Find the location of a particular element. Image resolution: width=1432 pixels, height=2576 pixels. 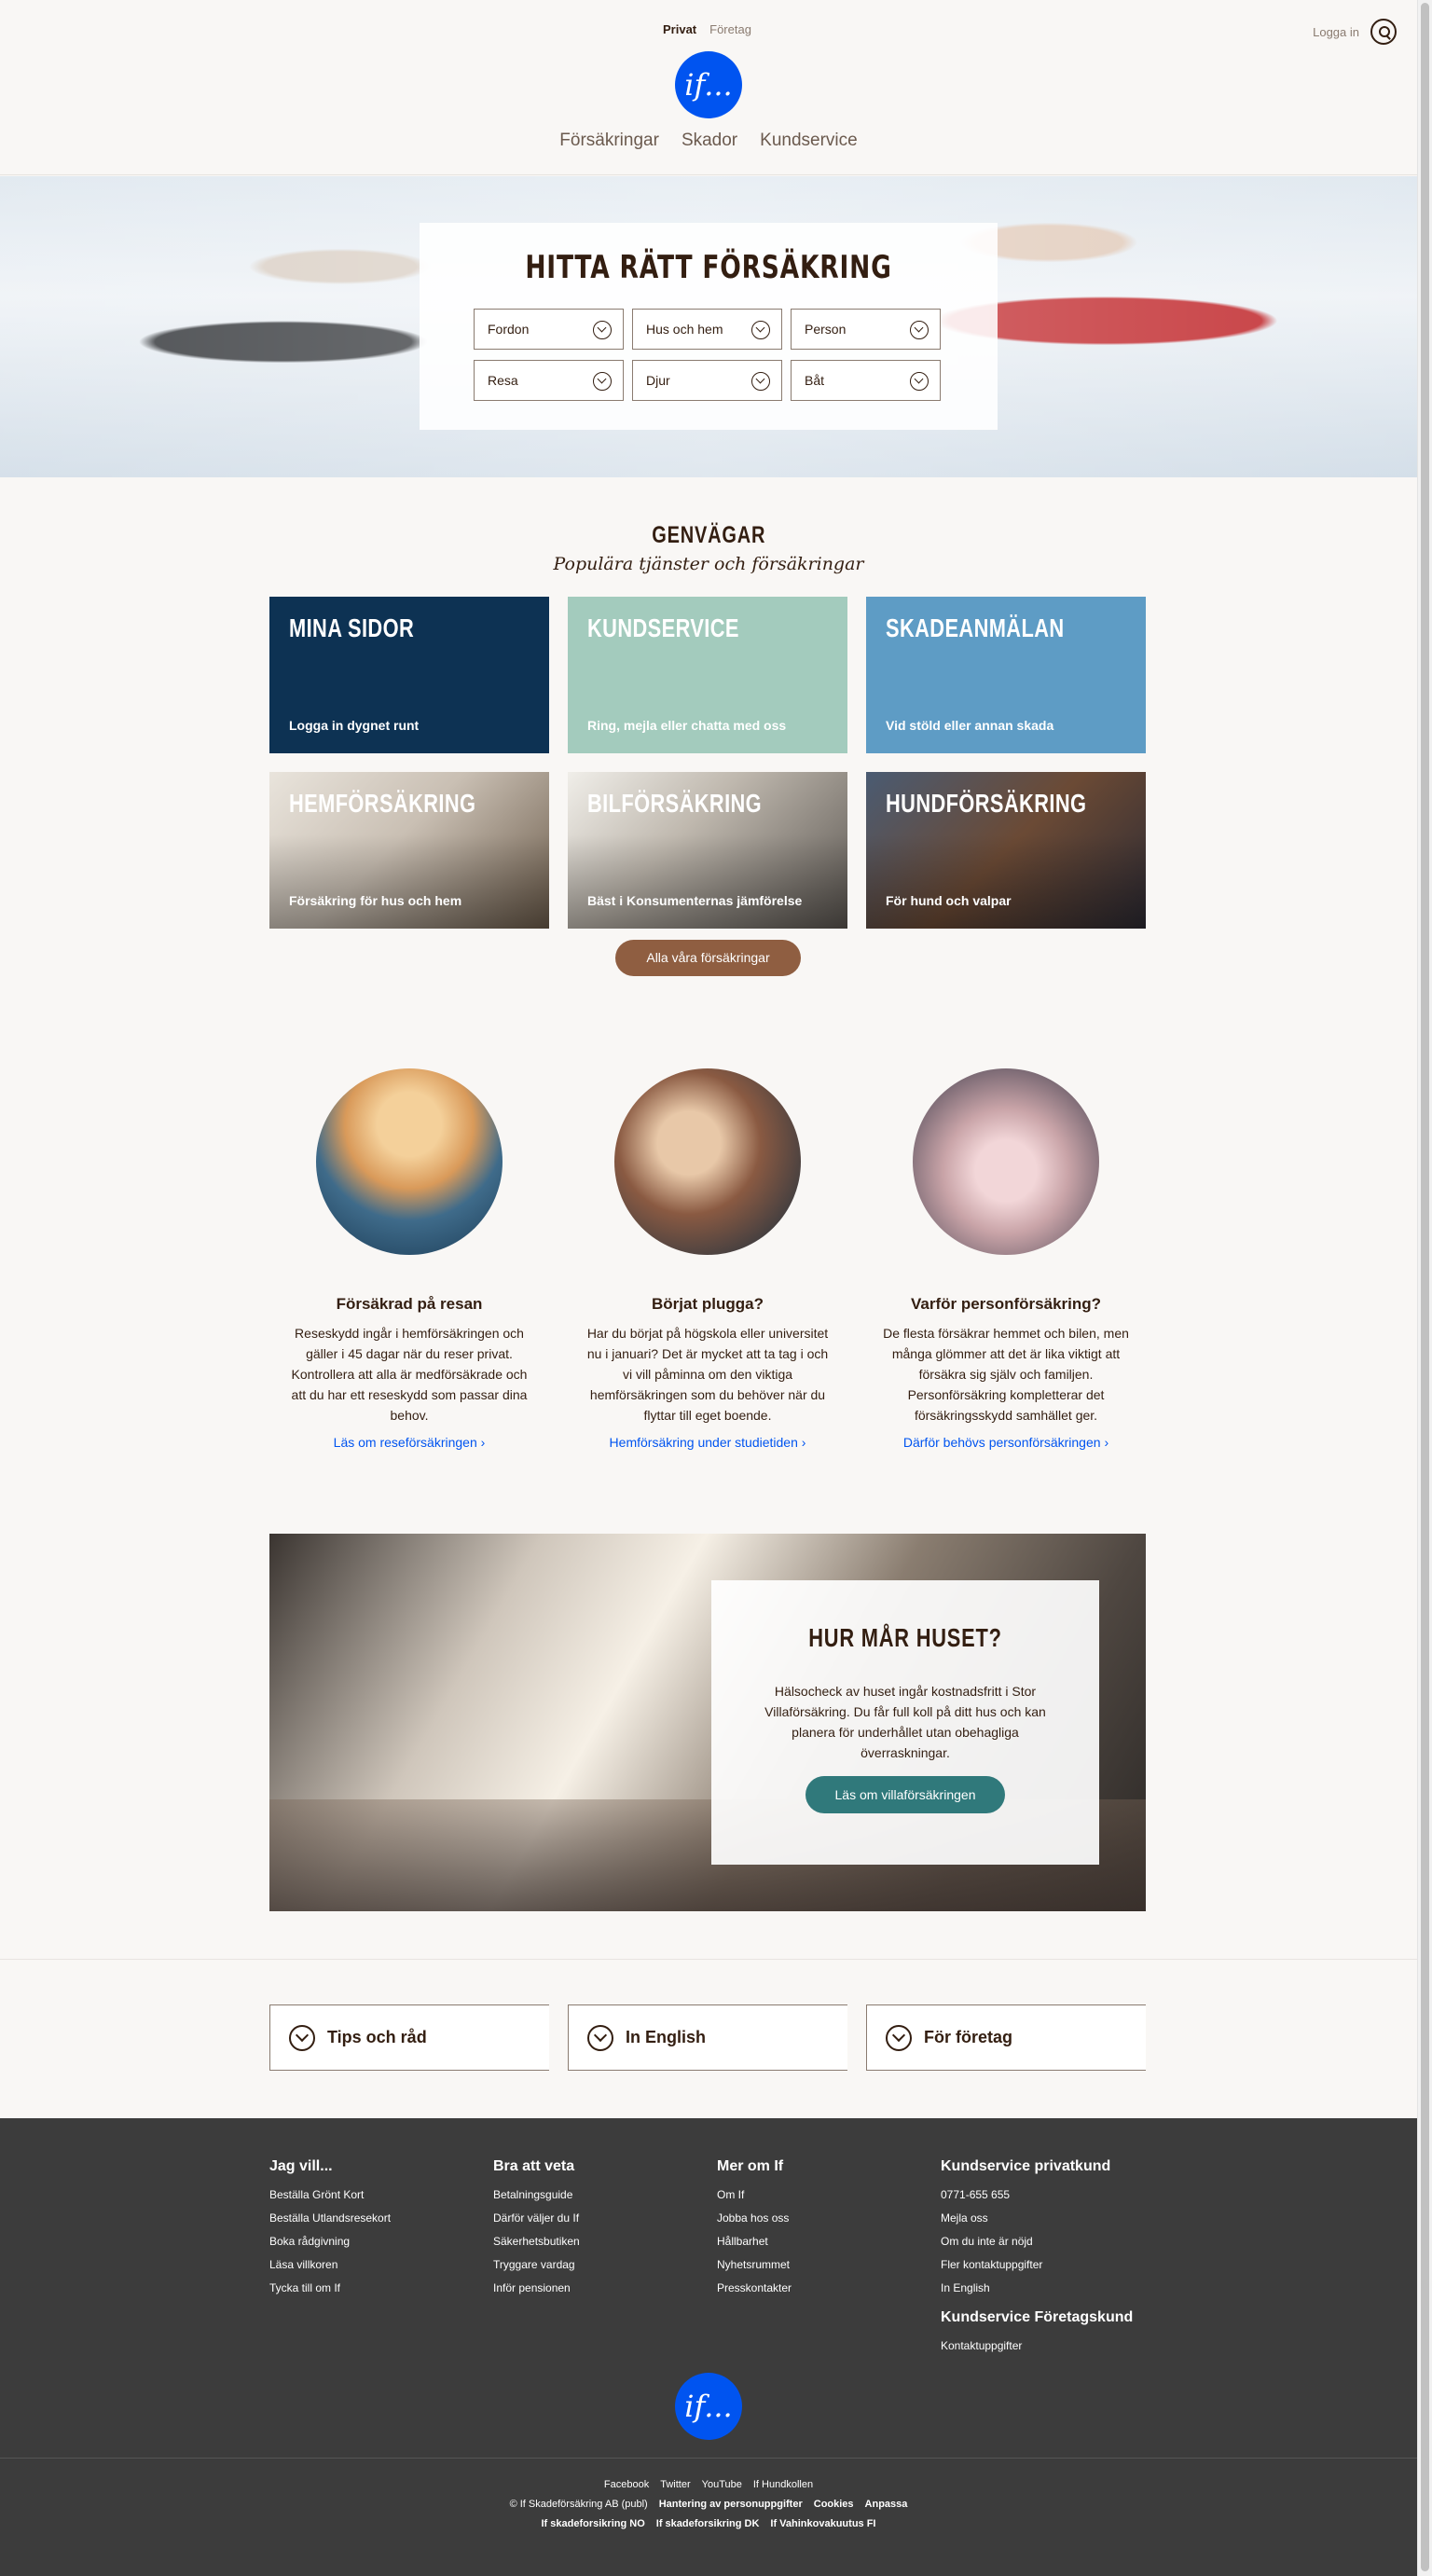

tile-hundforsakring: HUNDFÖRSÄKRING För hund och valpar is located at coordinates (1006, 850).